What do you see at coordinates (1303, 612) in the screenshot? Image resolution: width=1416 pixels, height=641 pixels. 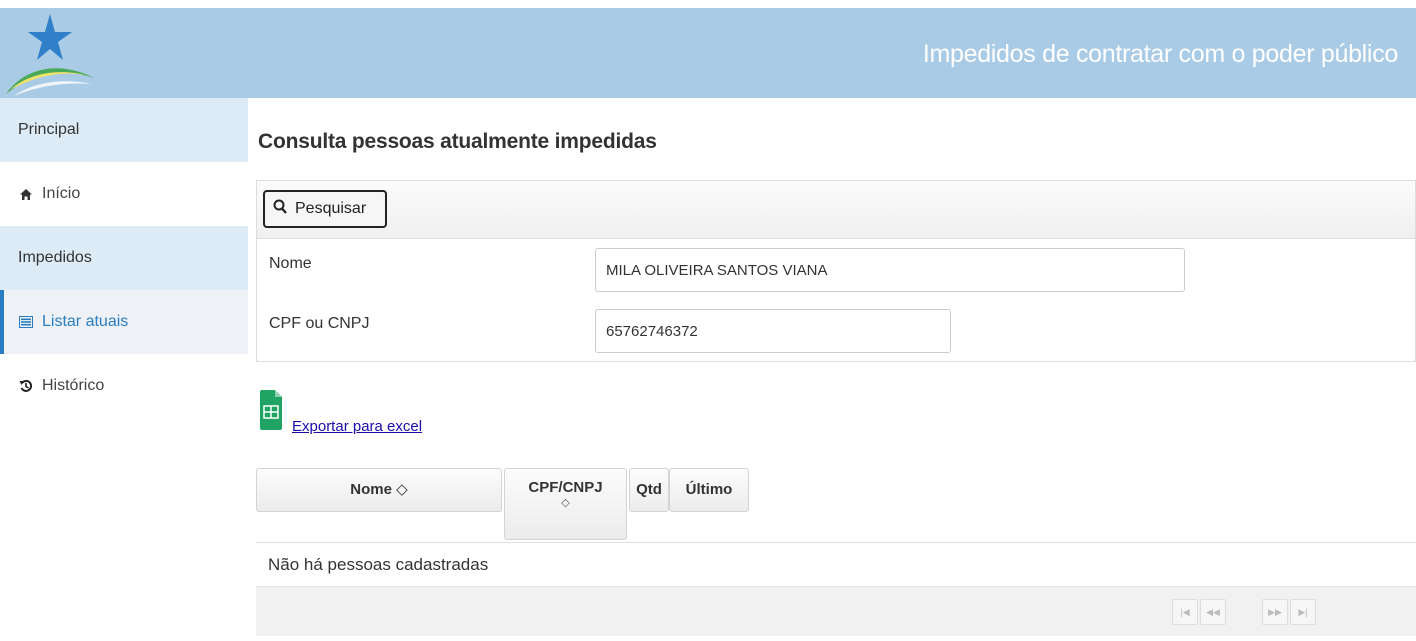 I see `last-page-button: ▶|` at bounding box center [1303, 612].